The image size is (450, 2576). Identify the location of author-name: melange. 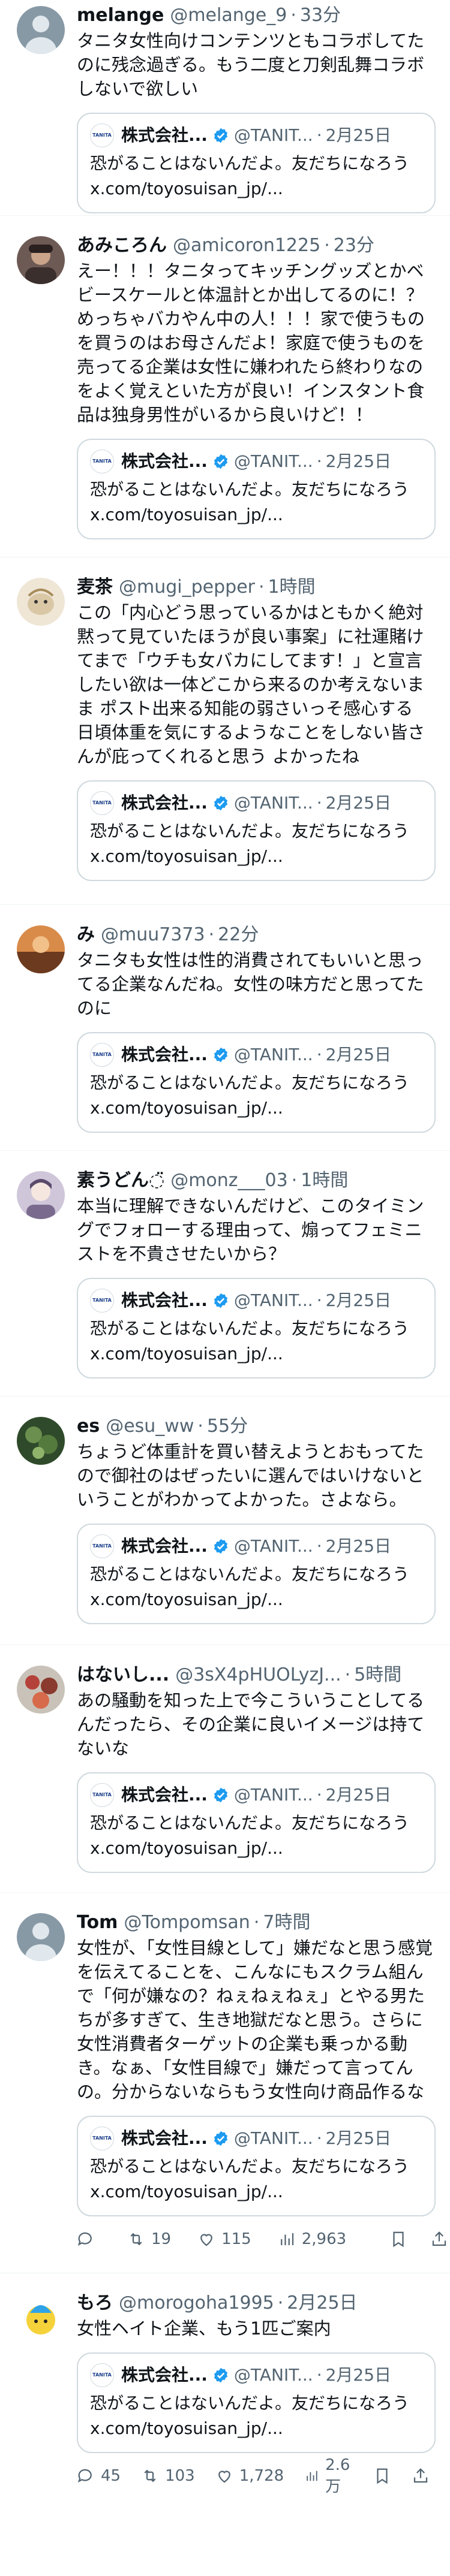
(120, 16).